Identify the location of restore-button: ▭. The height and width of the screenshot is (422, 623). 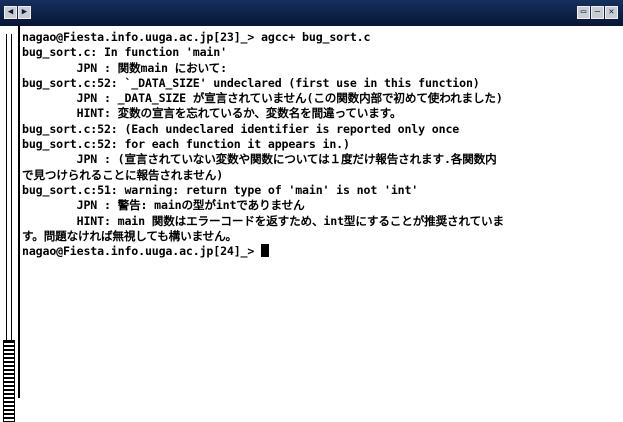
(583, 12).